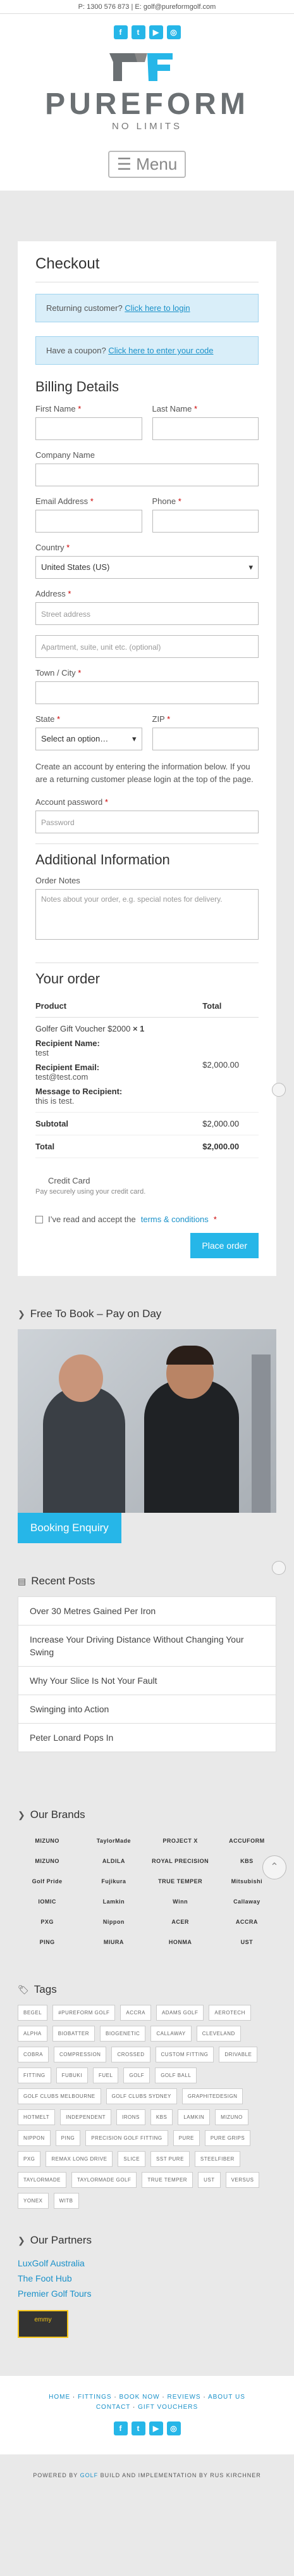 The width and height of the screenshot is (294, 2576). What do you see at coordinates (84, 2013) in the screenshot?
I see `tag-link: #PUREFORM GOLF` at bounding box center [84, 2013].